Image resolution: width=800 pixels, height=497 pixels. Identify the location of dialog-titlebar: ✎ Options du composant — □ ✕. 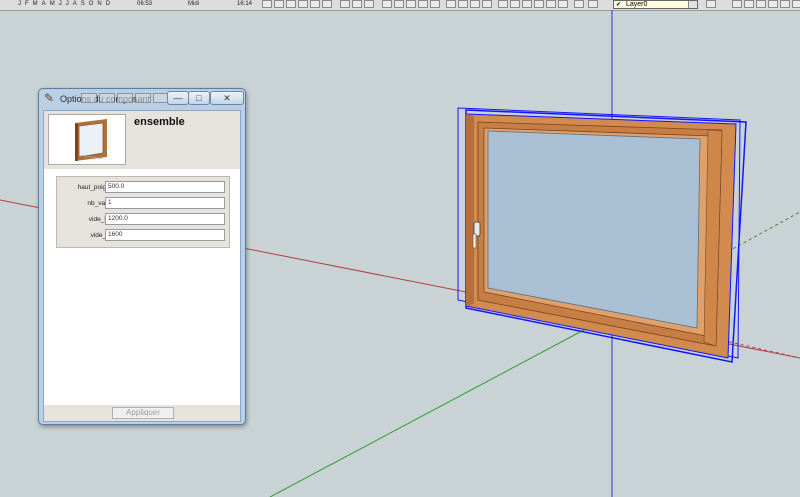
(142, 99).